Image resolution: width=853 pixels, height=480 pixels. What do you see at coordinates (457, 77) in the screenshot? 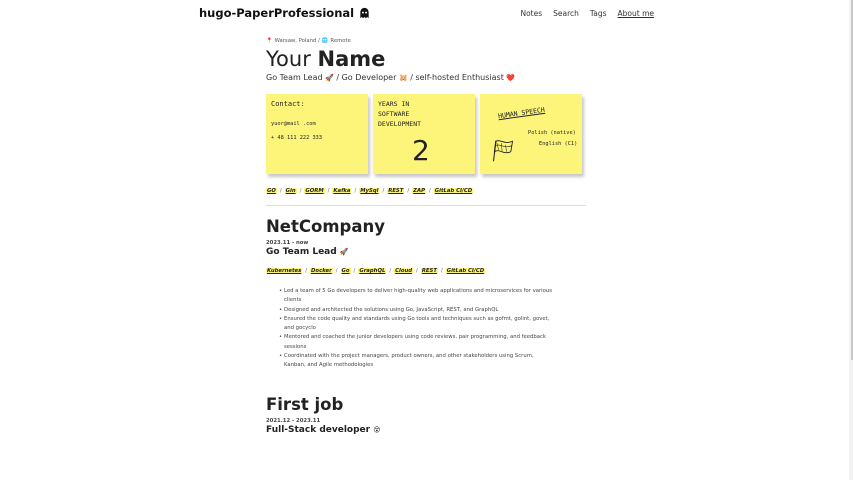
I see `role-self-hosted: / self-hosted Enthusiast` at bounding box center [457, 77].